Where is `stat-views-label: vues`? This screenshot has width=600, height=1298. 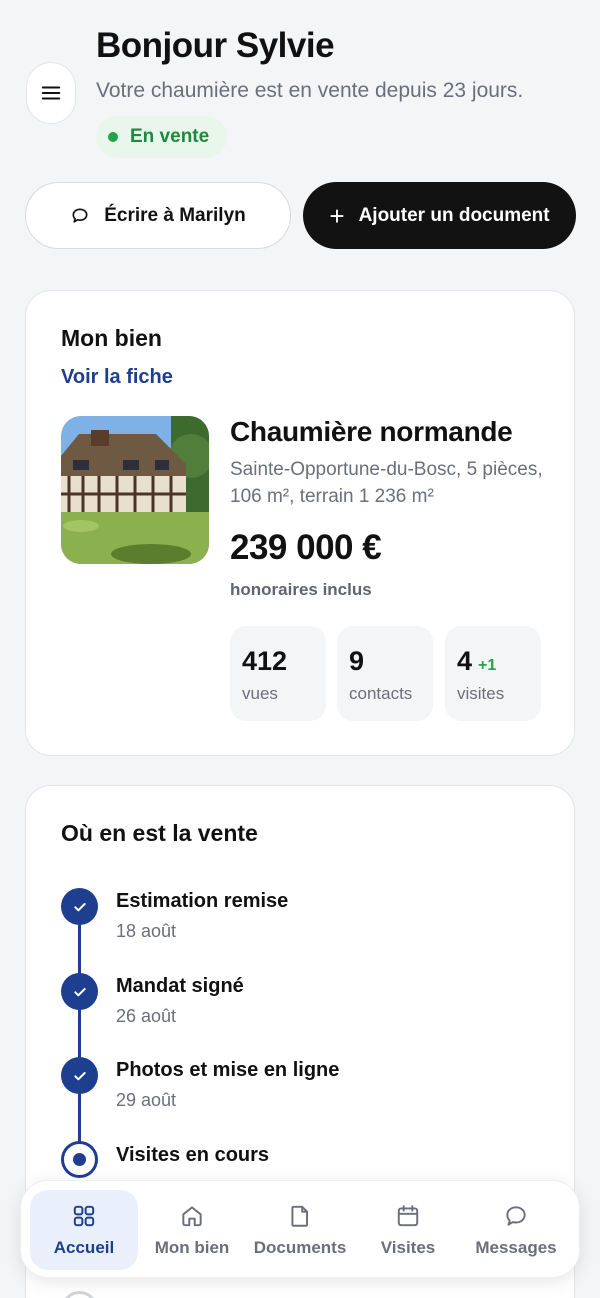
stat-views-label: vues is located at coordinates (260, 693).